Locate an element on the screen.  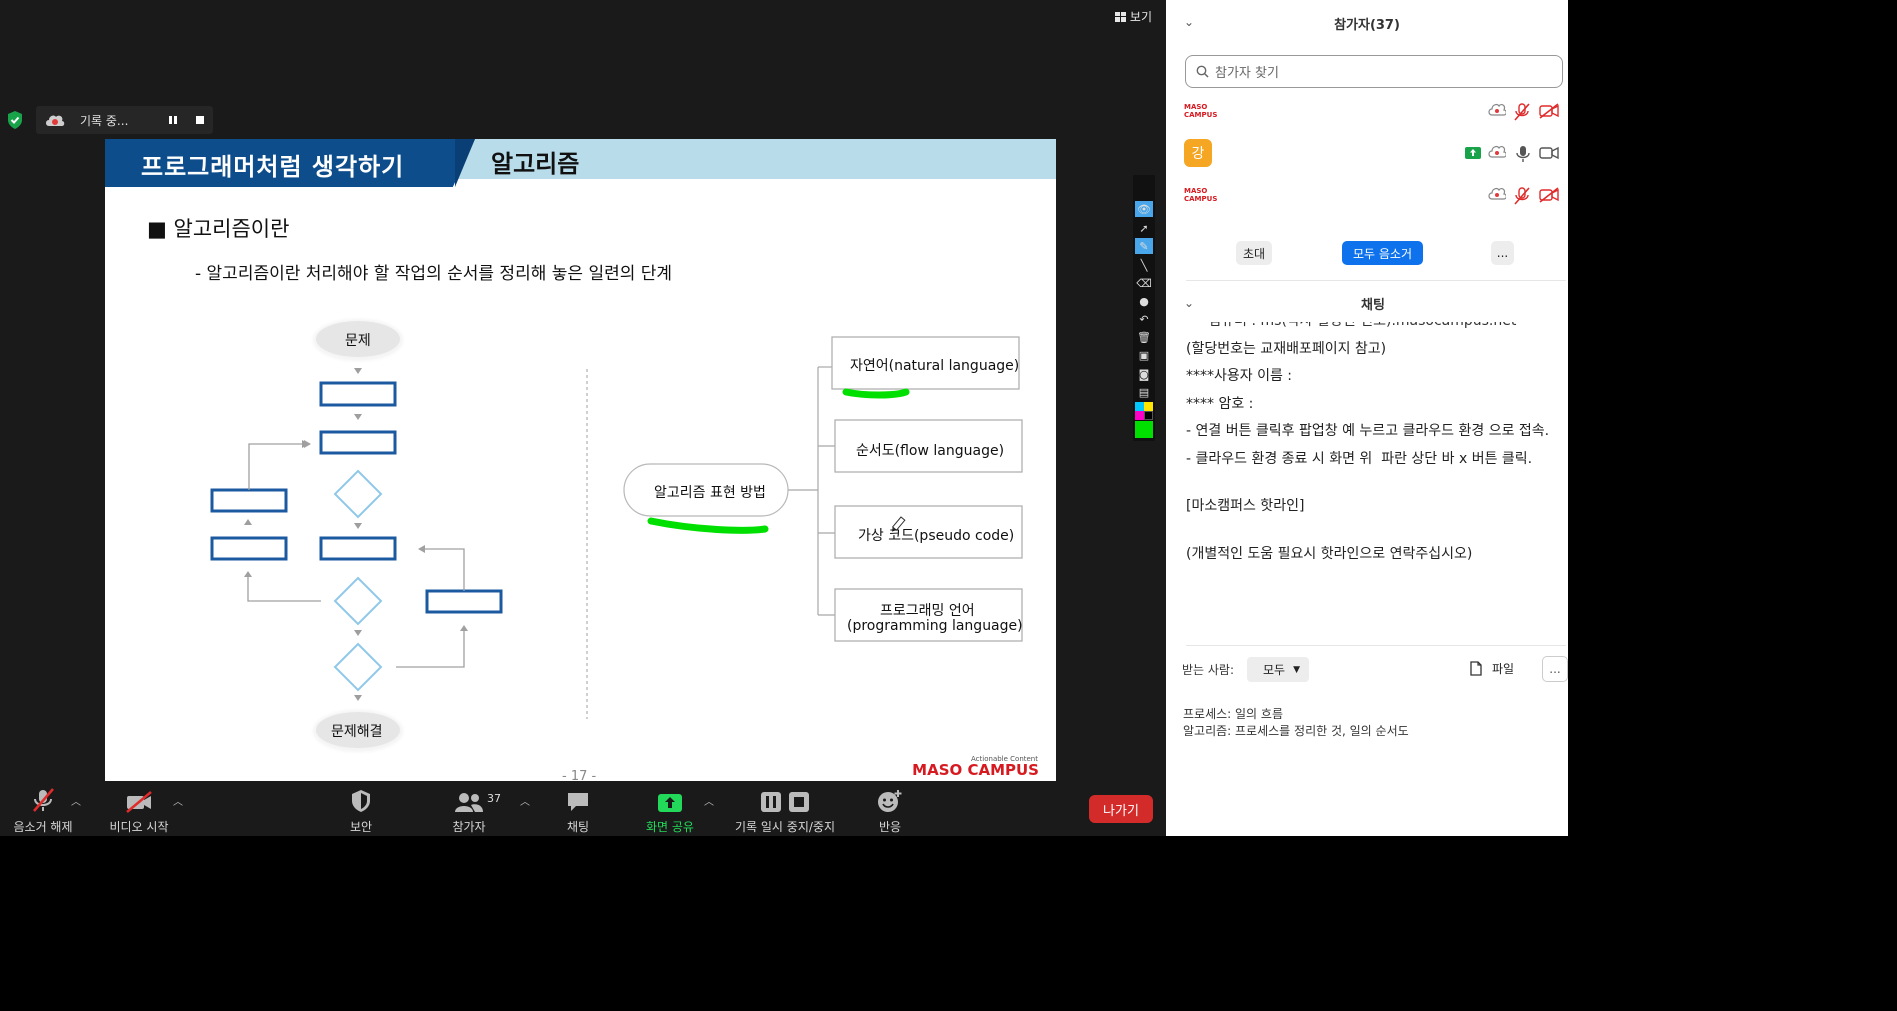
center-node-label: 알고리즘 표현 방법 is located at coordinates (710, 493).